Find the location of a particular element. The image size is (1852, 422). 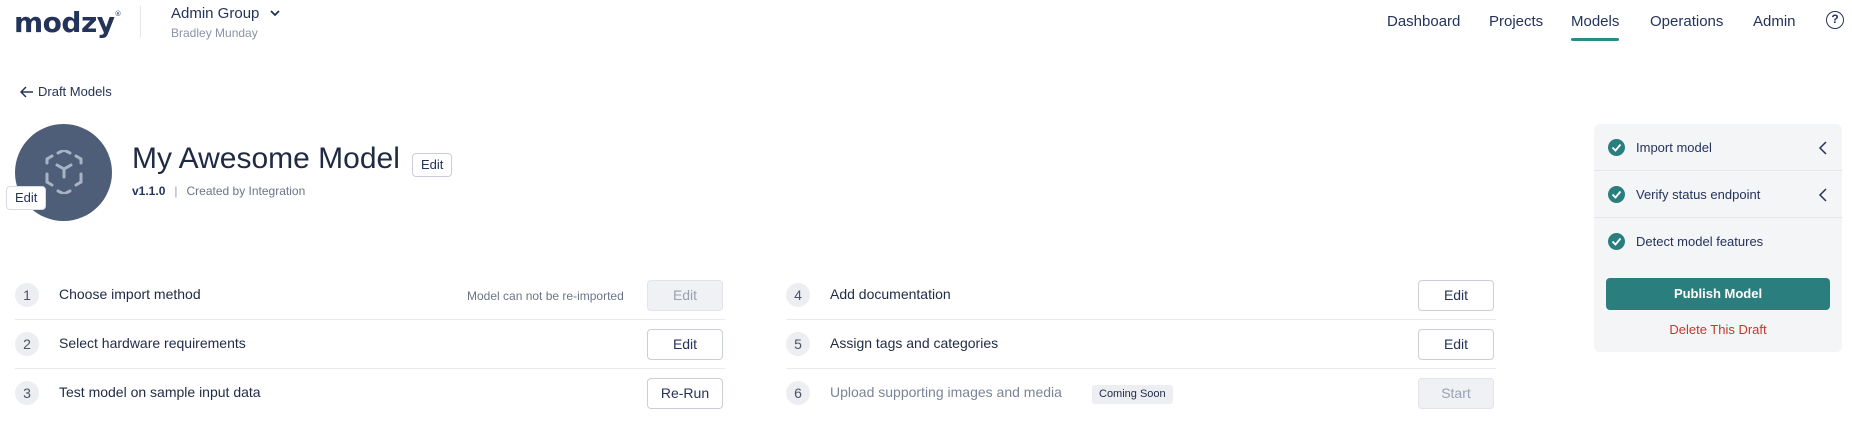

step-row: 2 Select hardware requirements Edit is located at coordinates (370, 344).